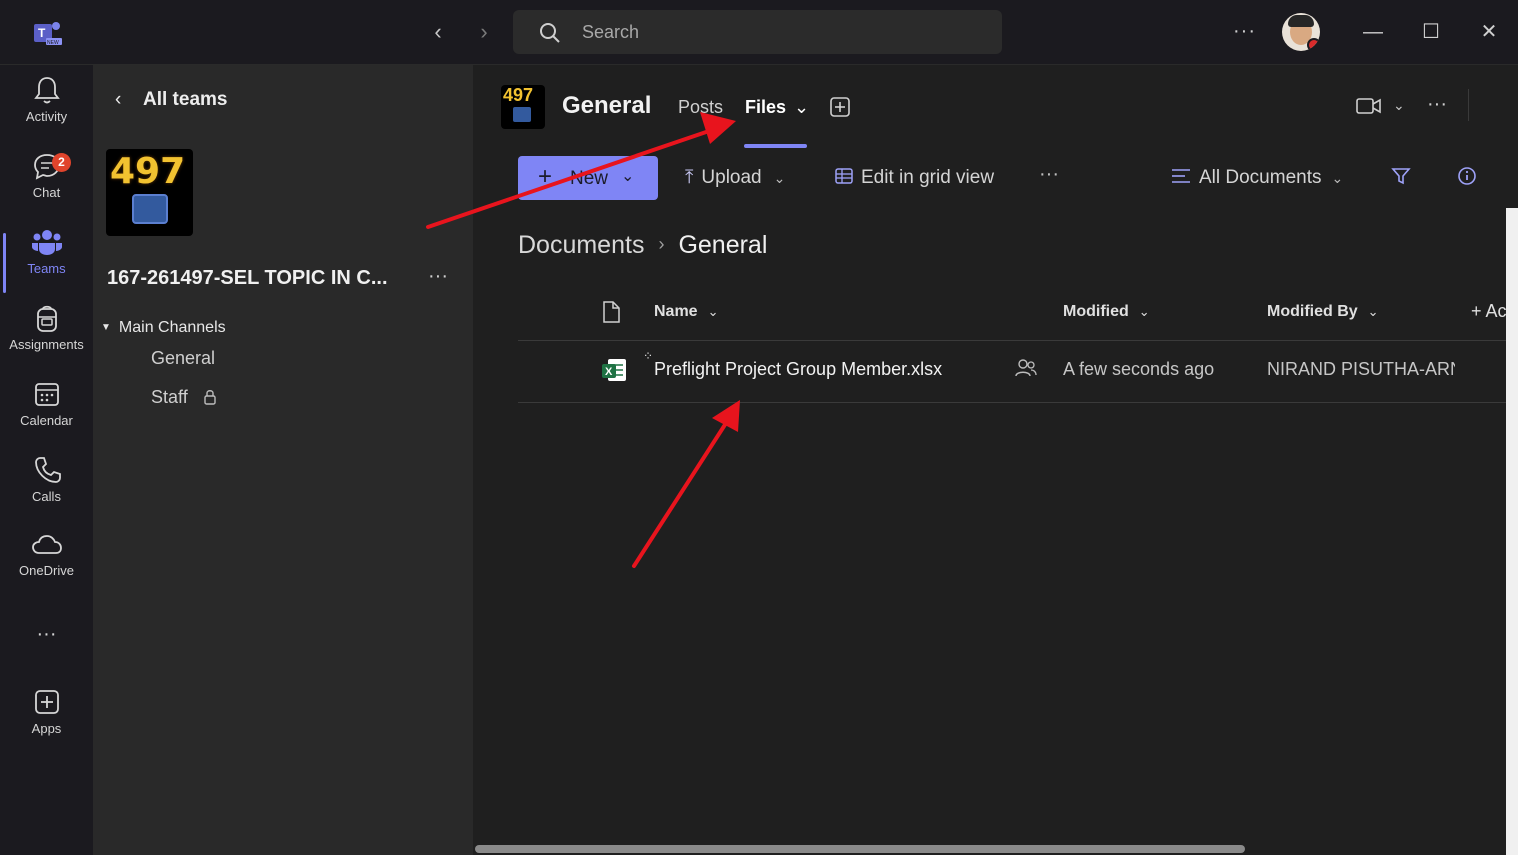  Describe the element at coordinates (1313, 44) in the screenshot. I see `presence-busy-icon` at that location.